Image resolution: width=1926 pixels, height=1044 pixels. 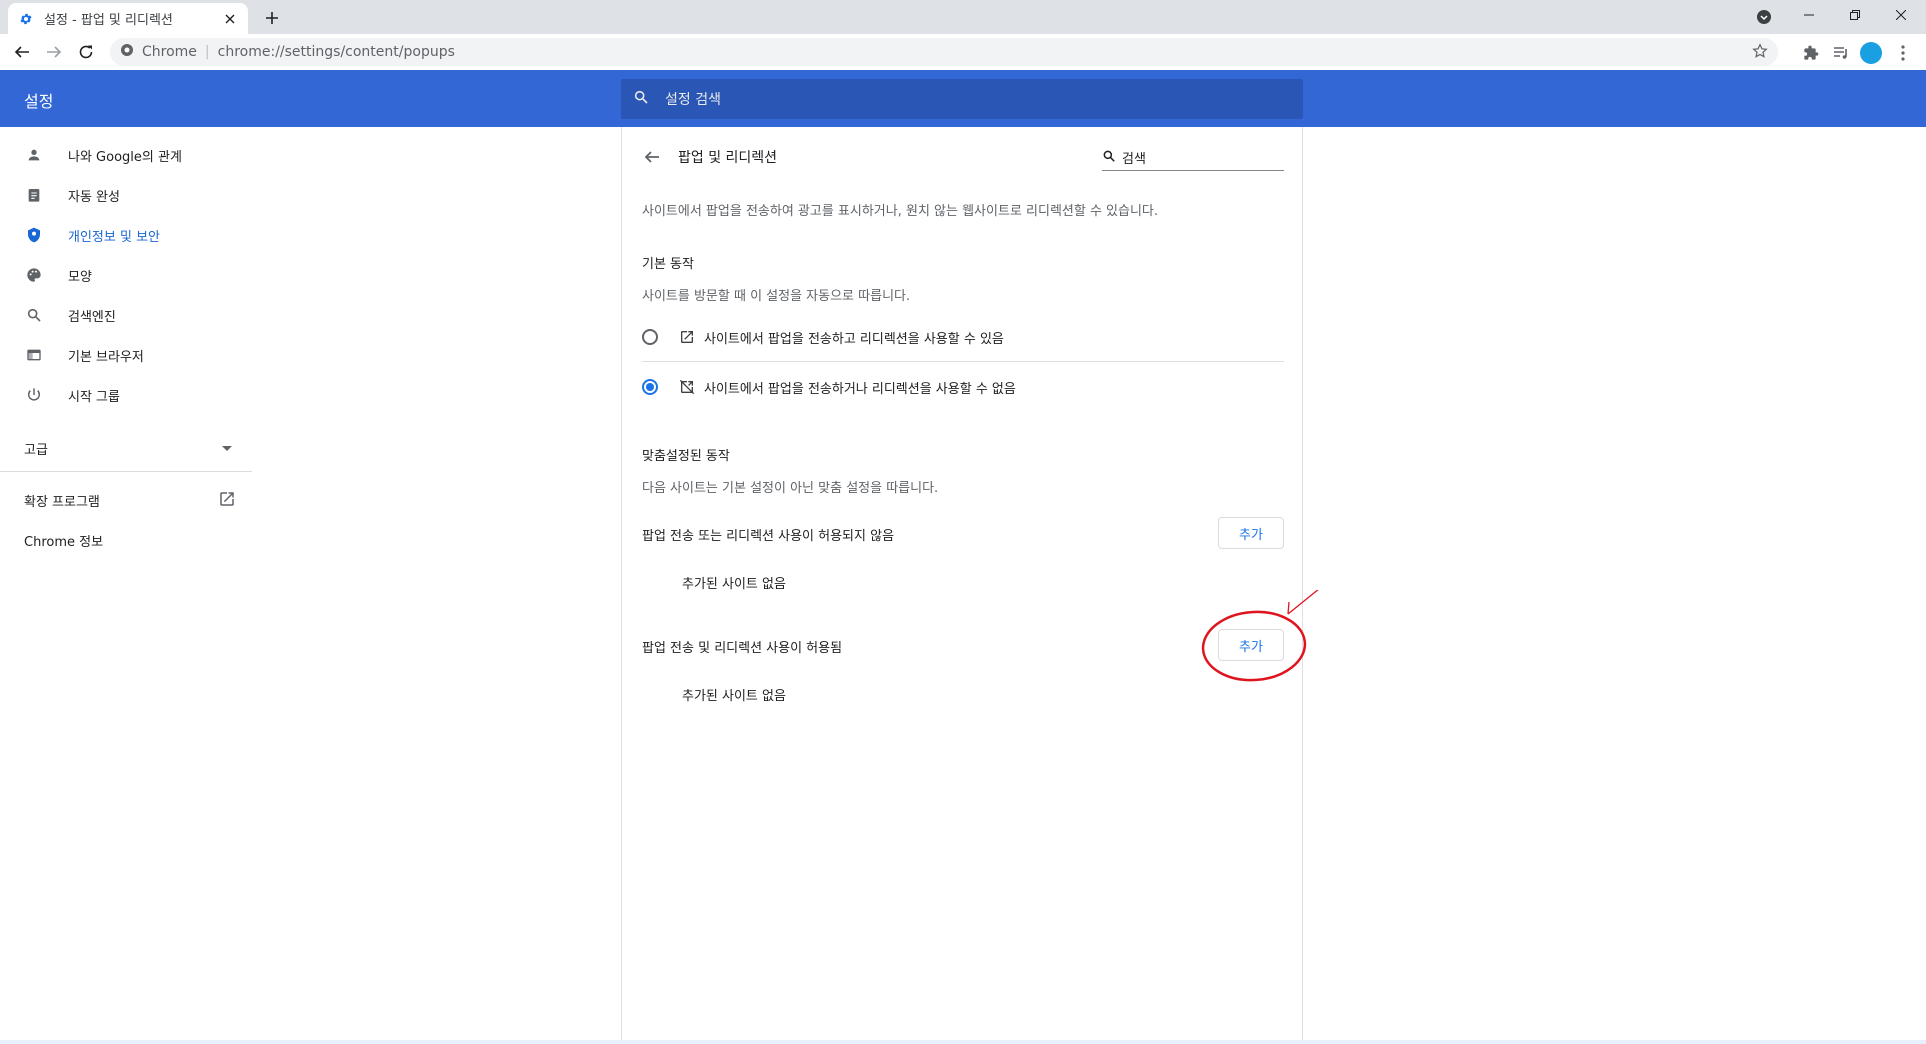 I want to click on blocked-empty-label: 추가된 사이트 없음, so click(x=734, y=584).